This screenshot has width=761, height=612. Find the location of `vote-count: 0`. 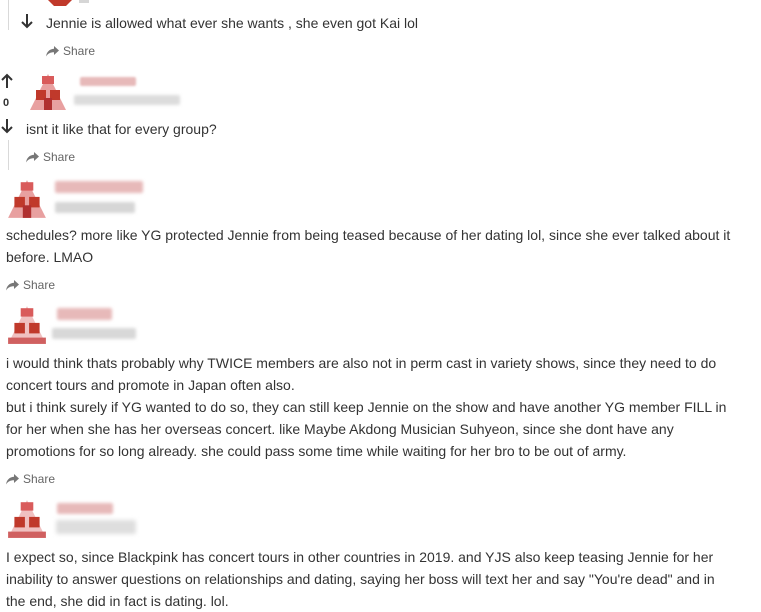

vote-count: 0 is located at coordinates (6, 103).